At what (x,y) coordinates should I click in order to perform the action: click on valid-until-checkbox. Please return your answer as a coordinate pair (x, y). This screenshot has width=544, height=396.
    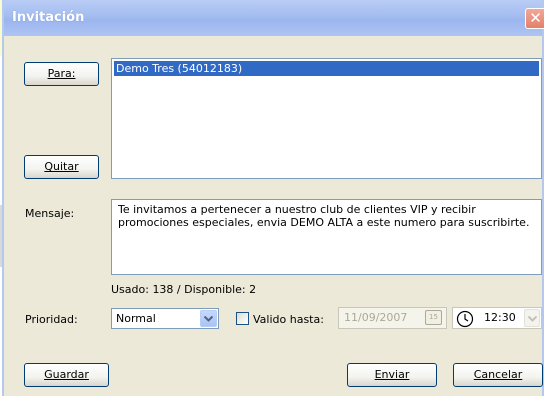
    Looking at the image, I should click on (242, 318).